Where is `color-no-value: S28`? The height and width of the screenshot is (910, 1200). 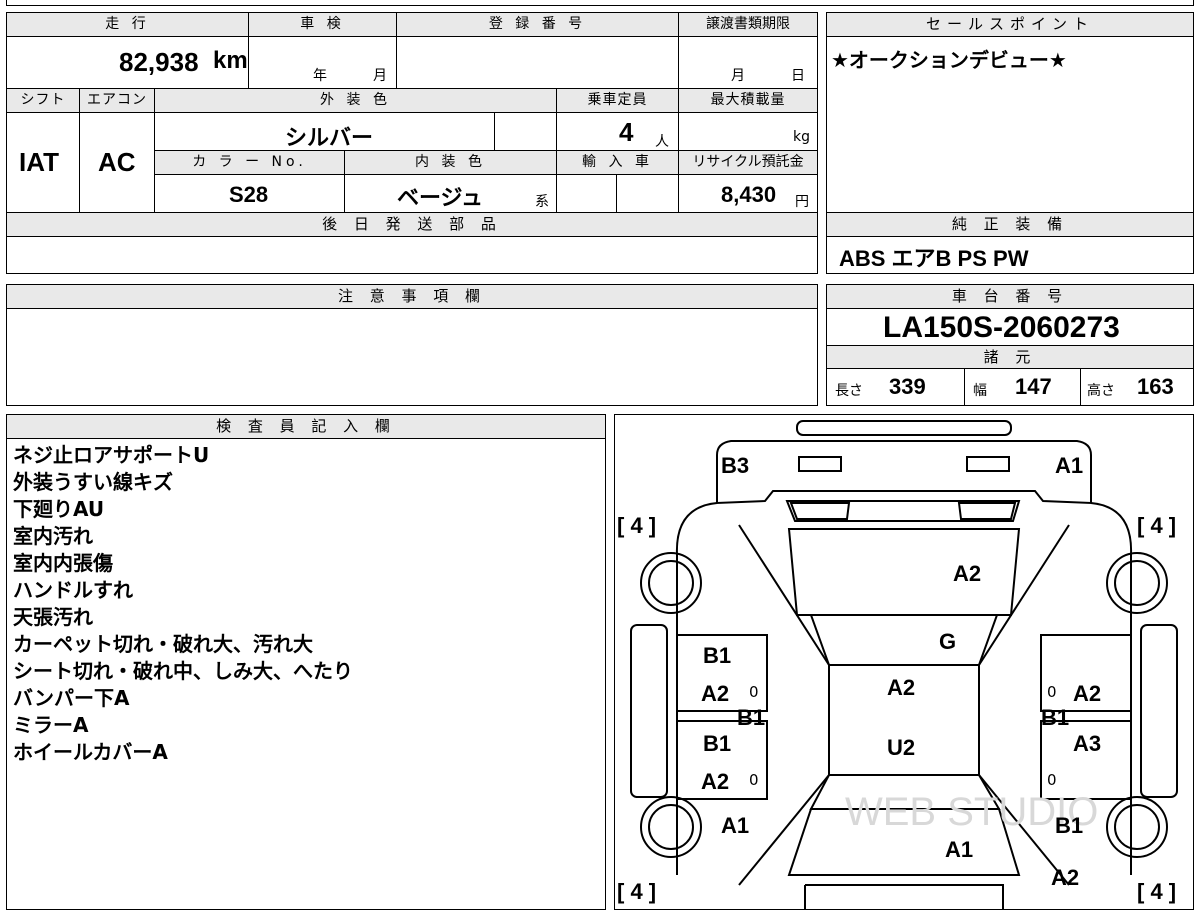
color-no-value: S28 is located at coordinates (249, 194).